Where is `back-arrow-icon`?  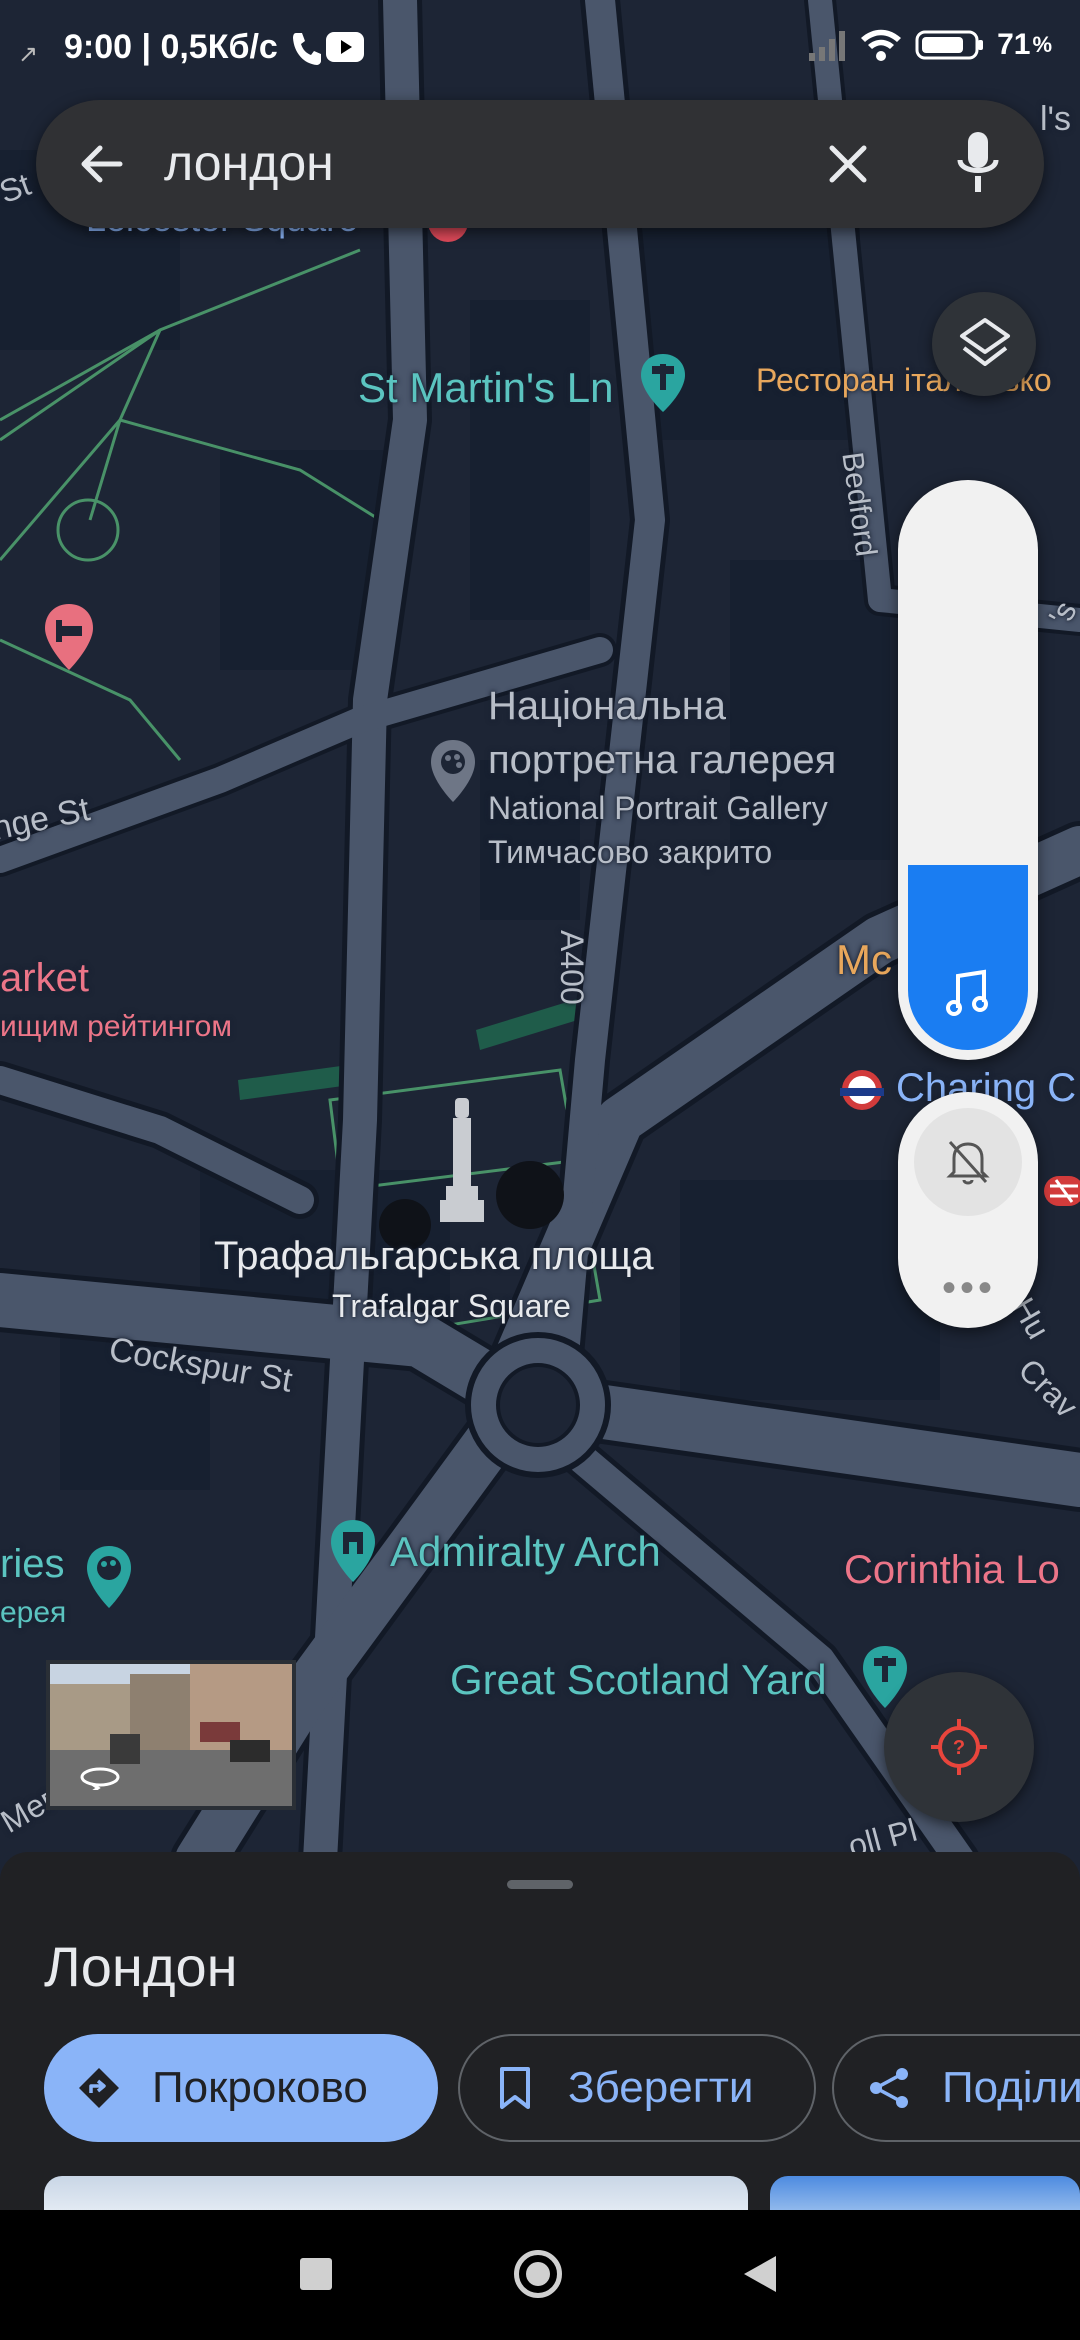
back-arrow-icon is located at coordinates (102, 166).